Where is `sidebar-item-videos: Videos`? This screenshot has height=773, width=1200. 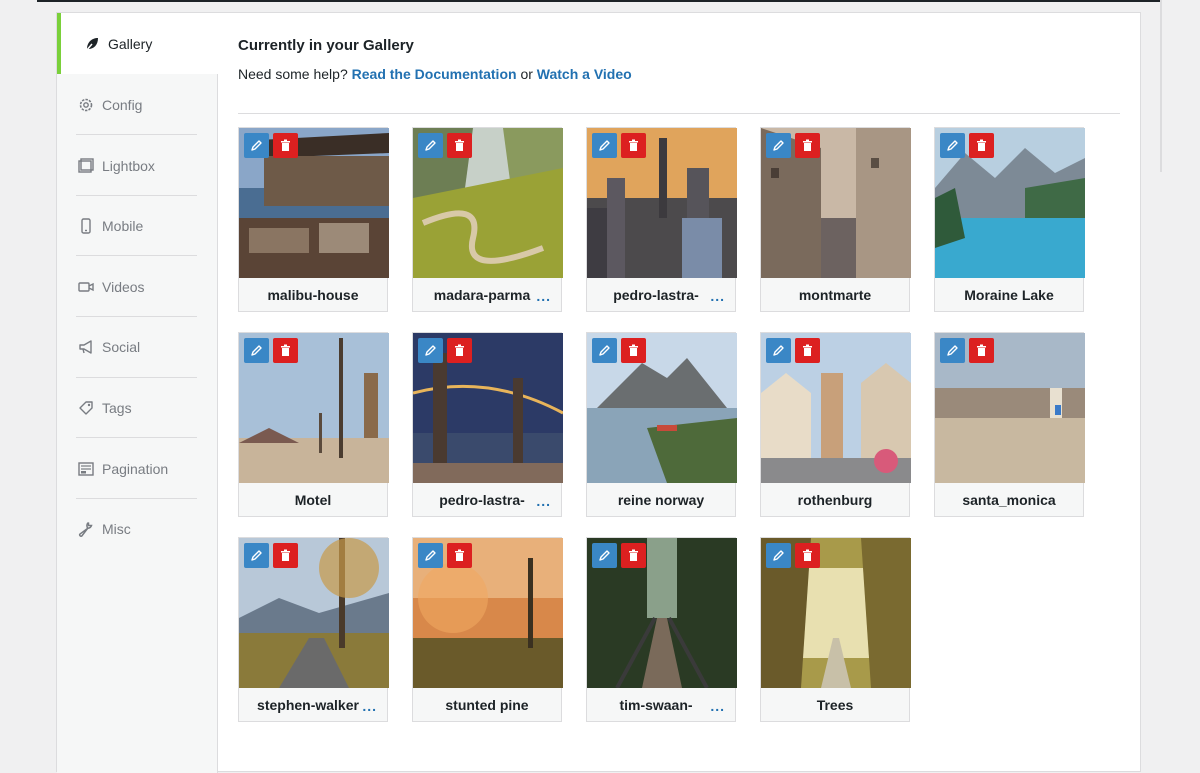
sidebar-item-videos: Videos is located at coordinates (137, 286).